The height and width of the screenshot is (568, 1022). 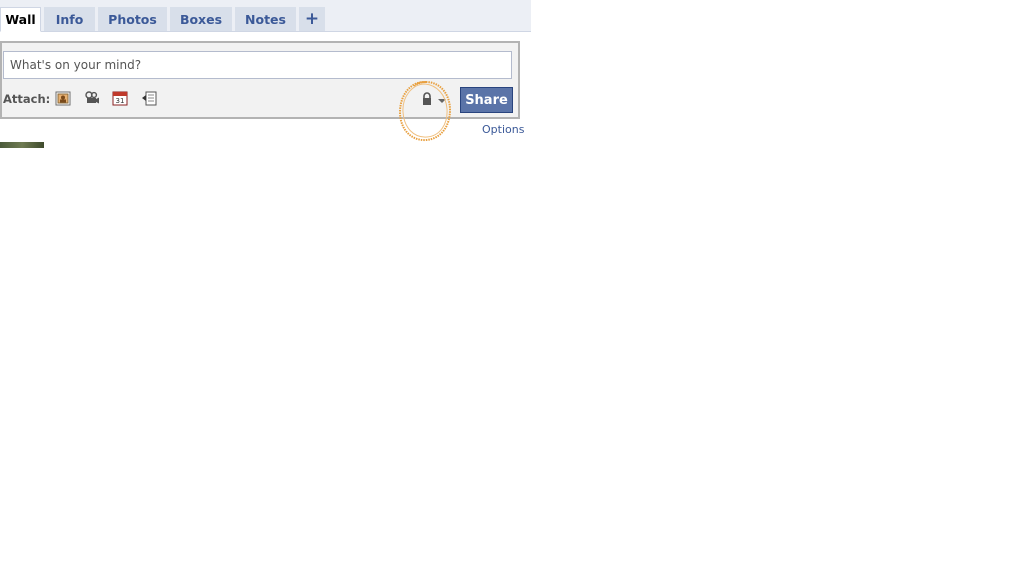 I want to click on profile-tab-bar: Wall Info Photos Boxes Notes +, so click(x=265, y=16).